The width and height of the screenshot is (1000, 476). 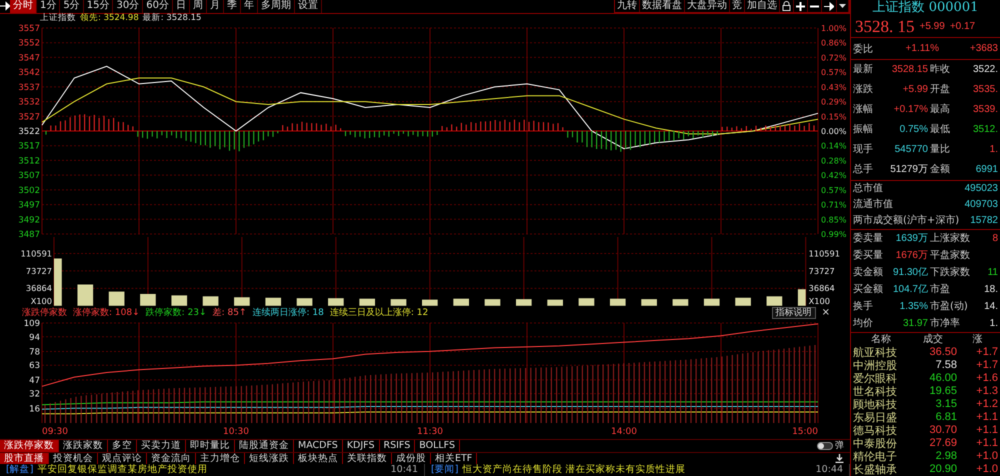 I want to click on last-price: 最新: 3528.15, so click(x=172, y=18).